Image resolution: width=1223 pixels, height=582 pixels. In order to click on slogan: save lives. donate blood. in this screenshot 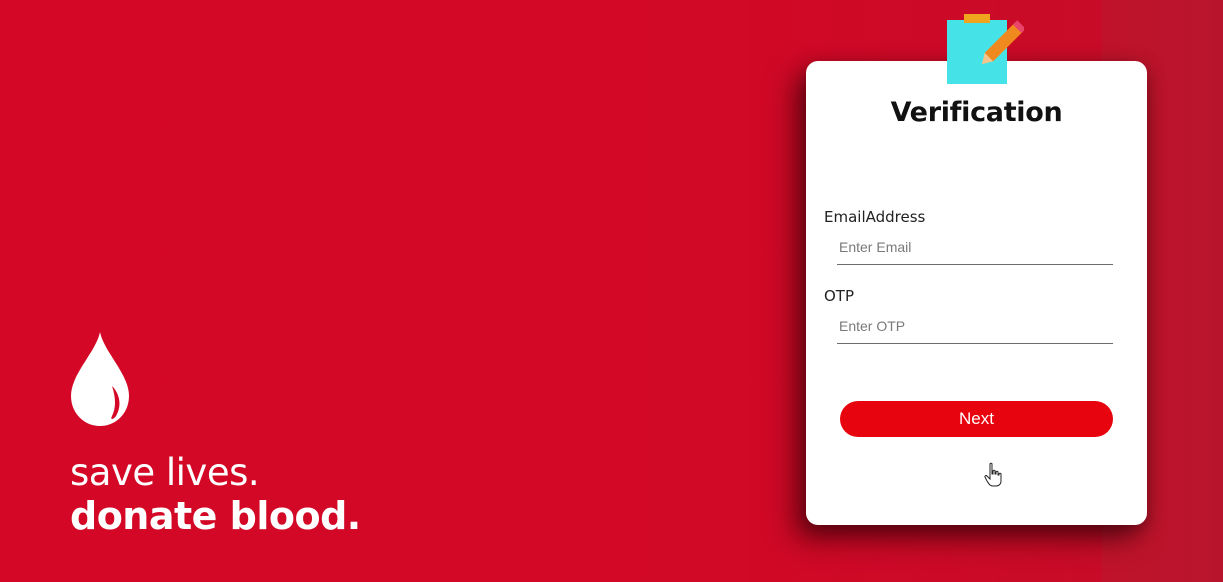, I will do `click(215, 495)`.